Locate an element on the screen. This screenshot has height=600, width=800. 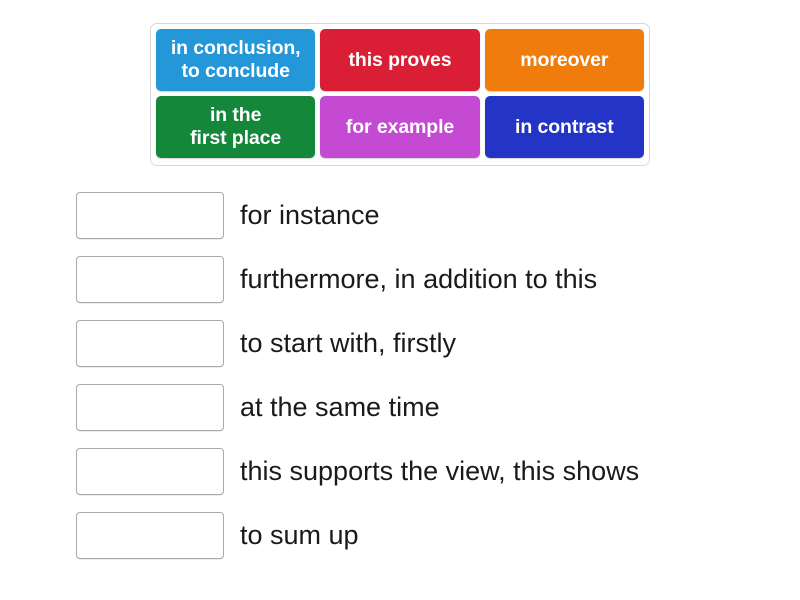
prompt-label-5: this supports the view, this shows is located at coordinates (440, 471).